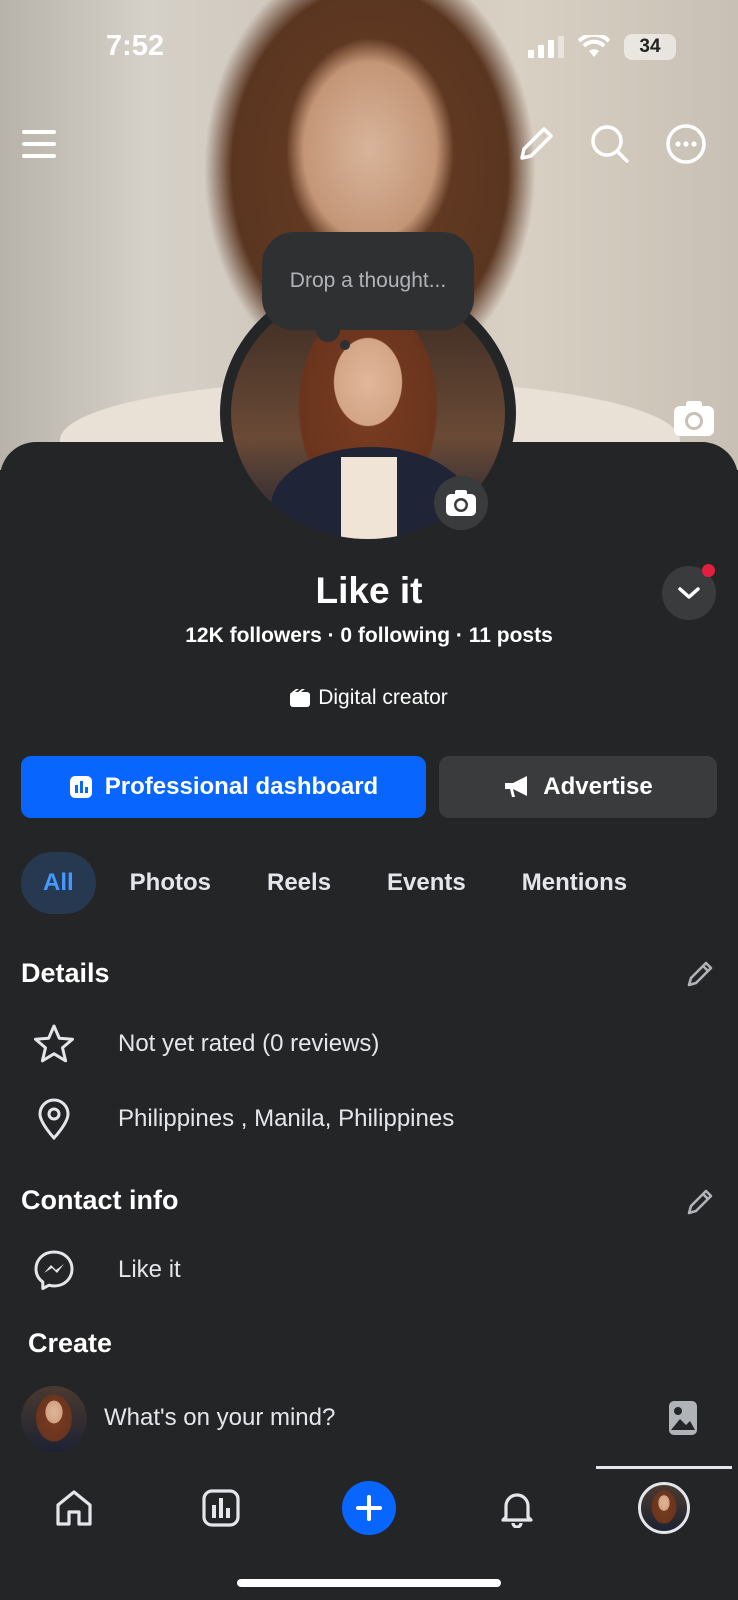 Image resolution: width=738 pixels, height=1600 pixels. I want to click on edit-contact-icon, so click(700, 1202).